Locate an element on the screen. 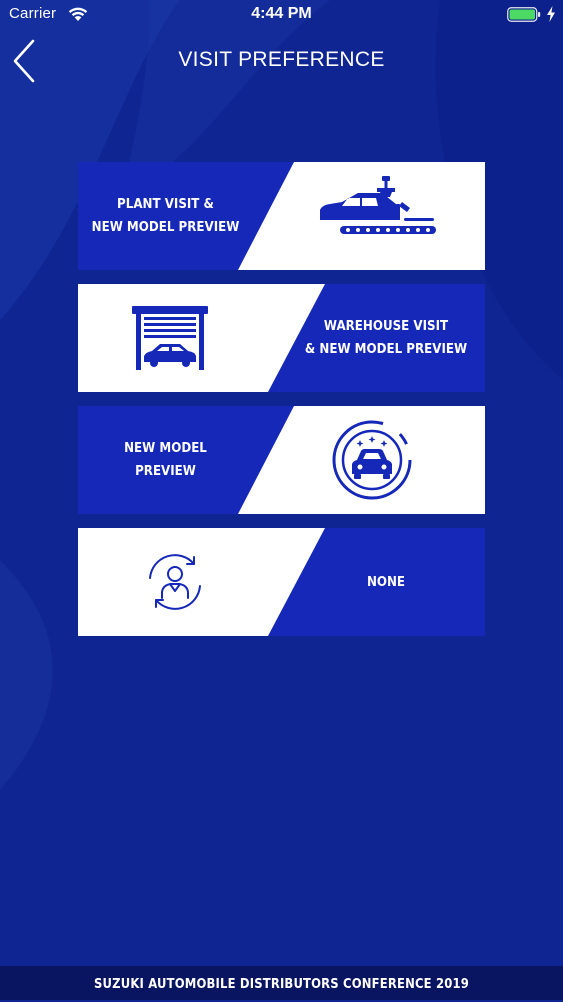 The image size is (563, 1002). clock: 4:44 PM is located at coordinates (281, 13).